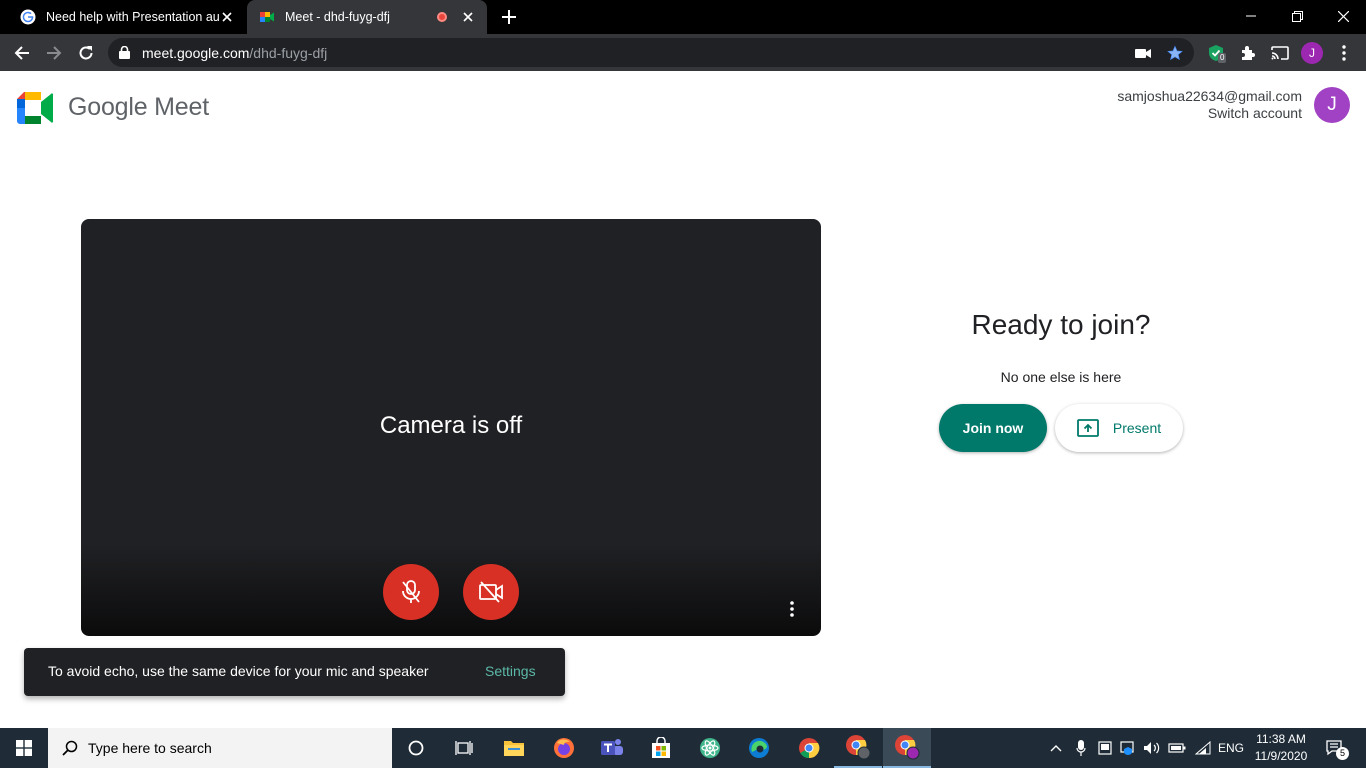  I want to click on microphone-toggle-button, so click(411, 592).